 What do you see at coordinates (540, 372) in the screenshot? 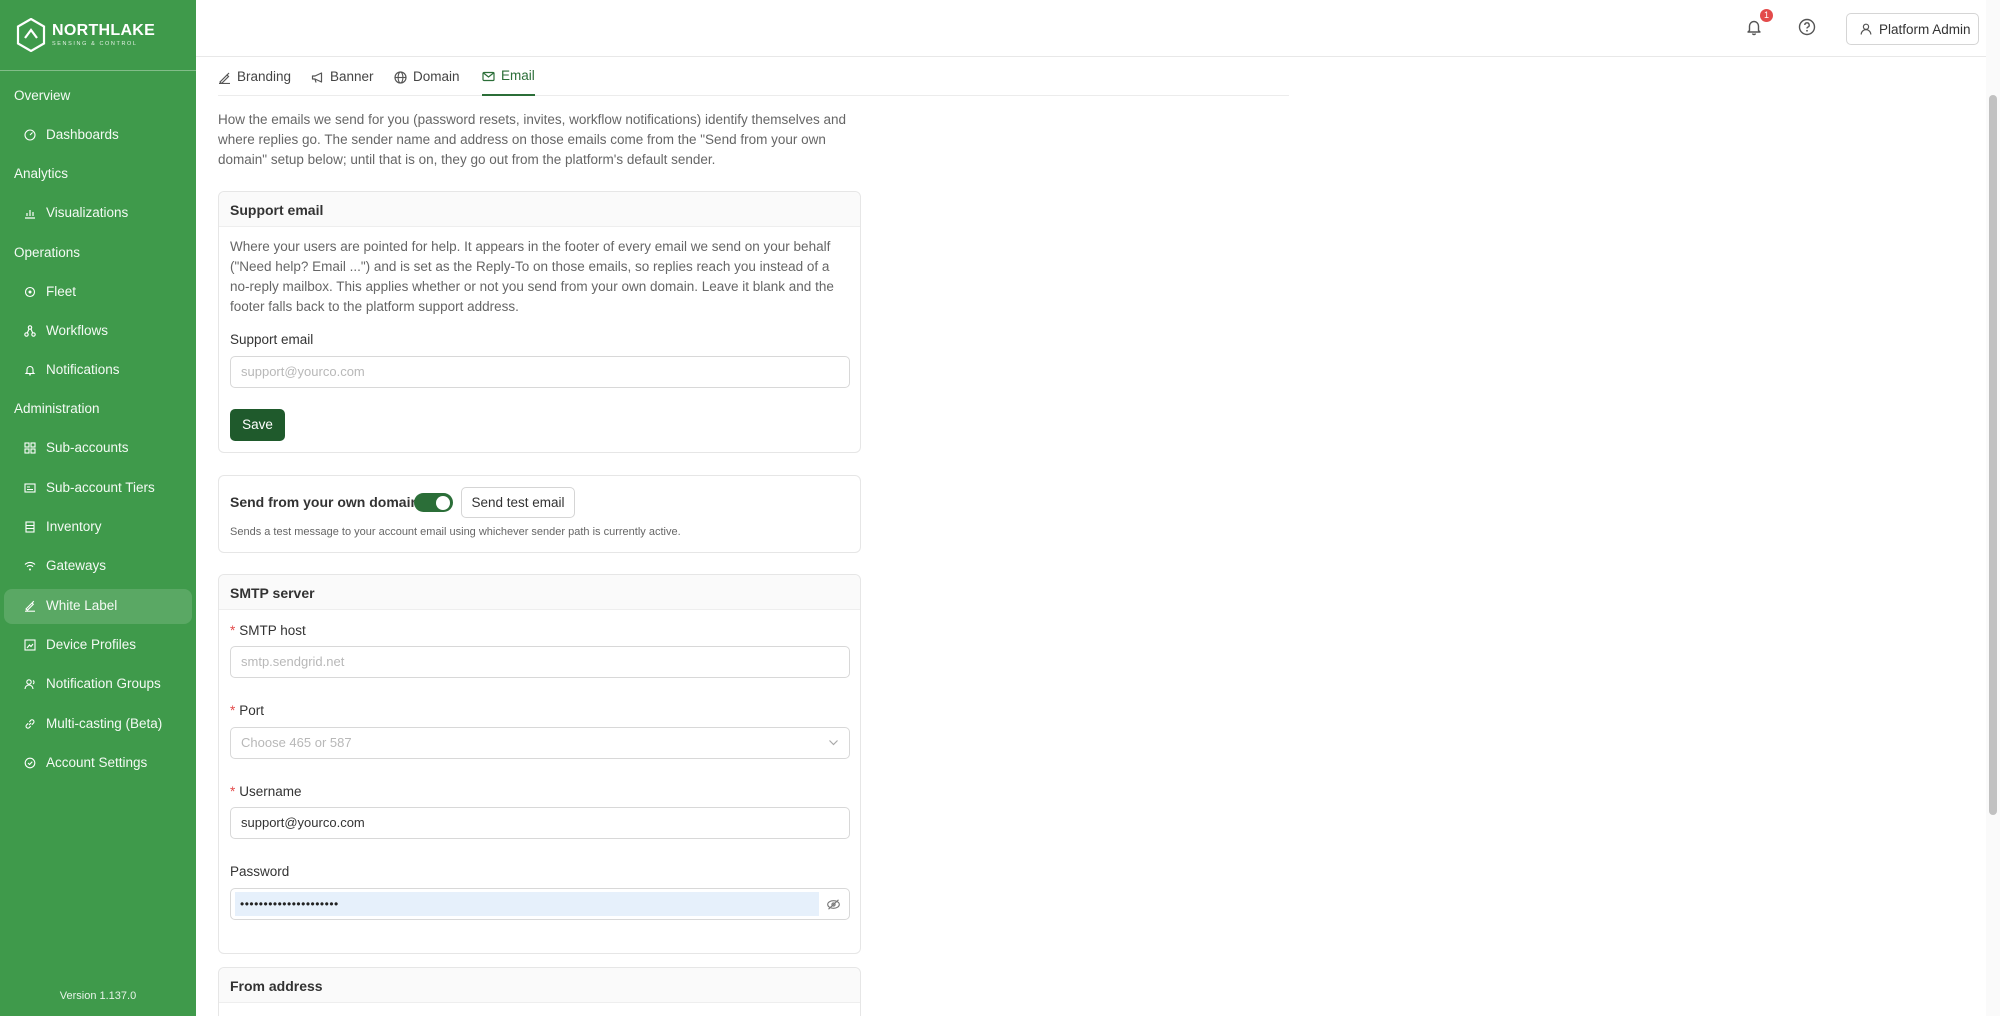
I see `support-email-input: support@yourco.com` at bounding box center [540, 372].